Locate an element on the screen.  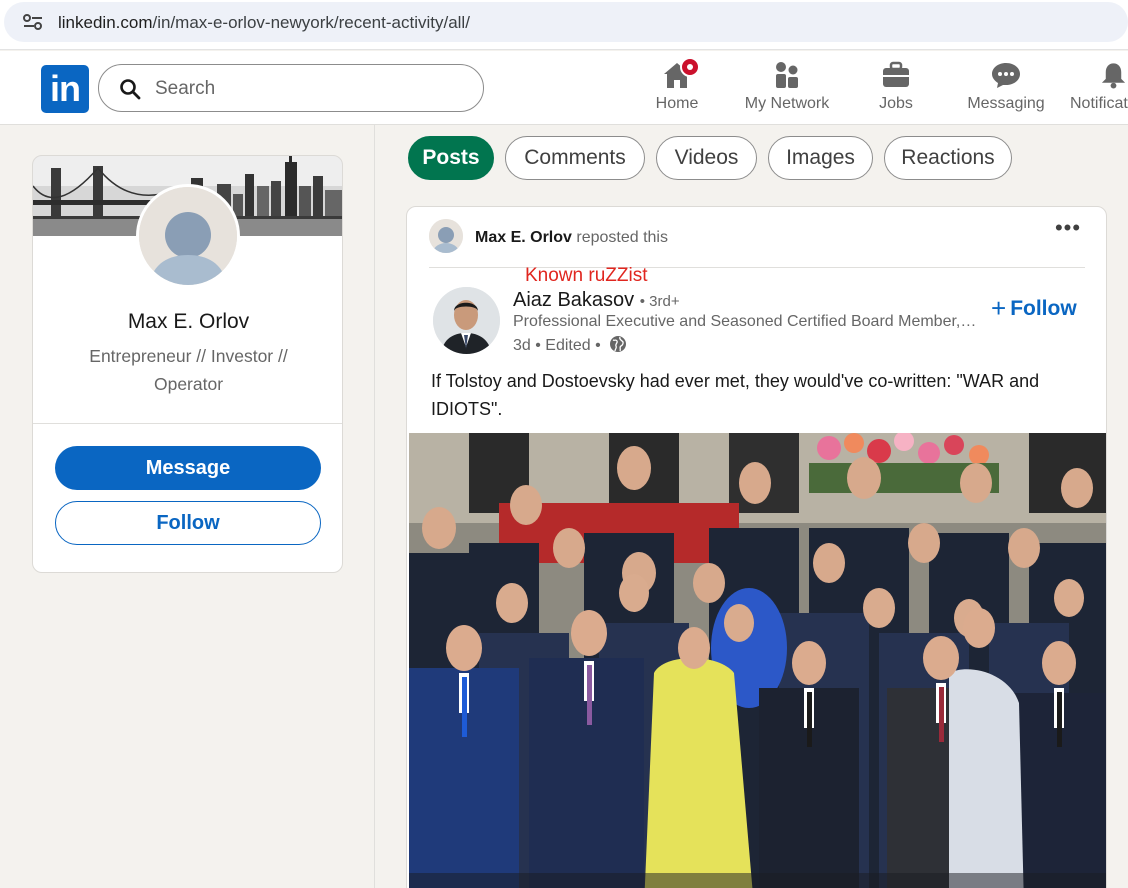
nav-notifications: Notifications is located at coordinates (1099, 89).